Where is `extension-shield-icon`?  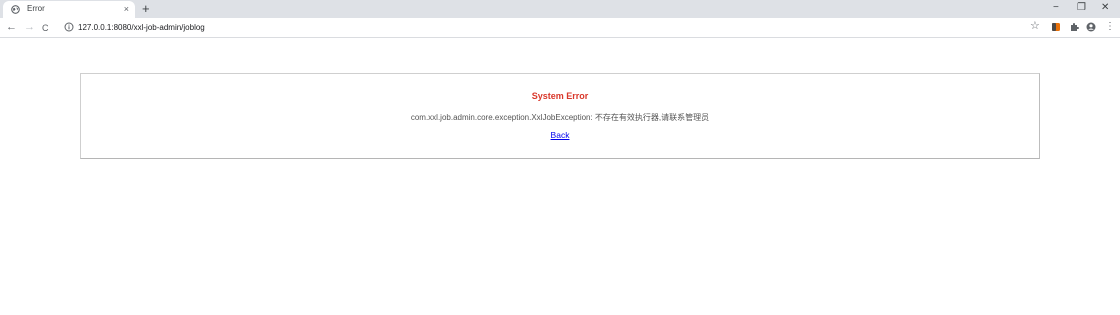 extension-shield-icon is located at coordinates (1056, 27).